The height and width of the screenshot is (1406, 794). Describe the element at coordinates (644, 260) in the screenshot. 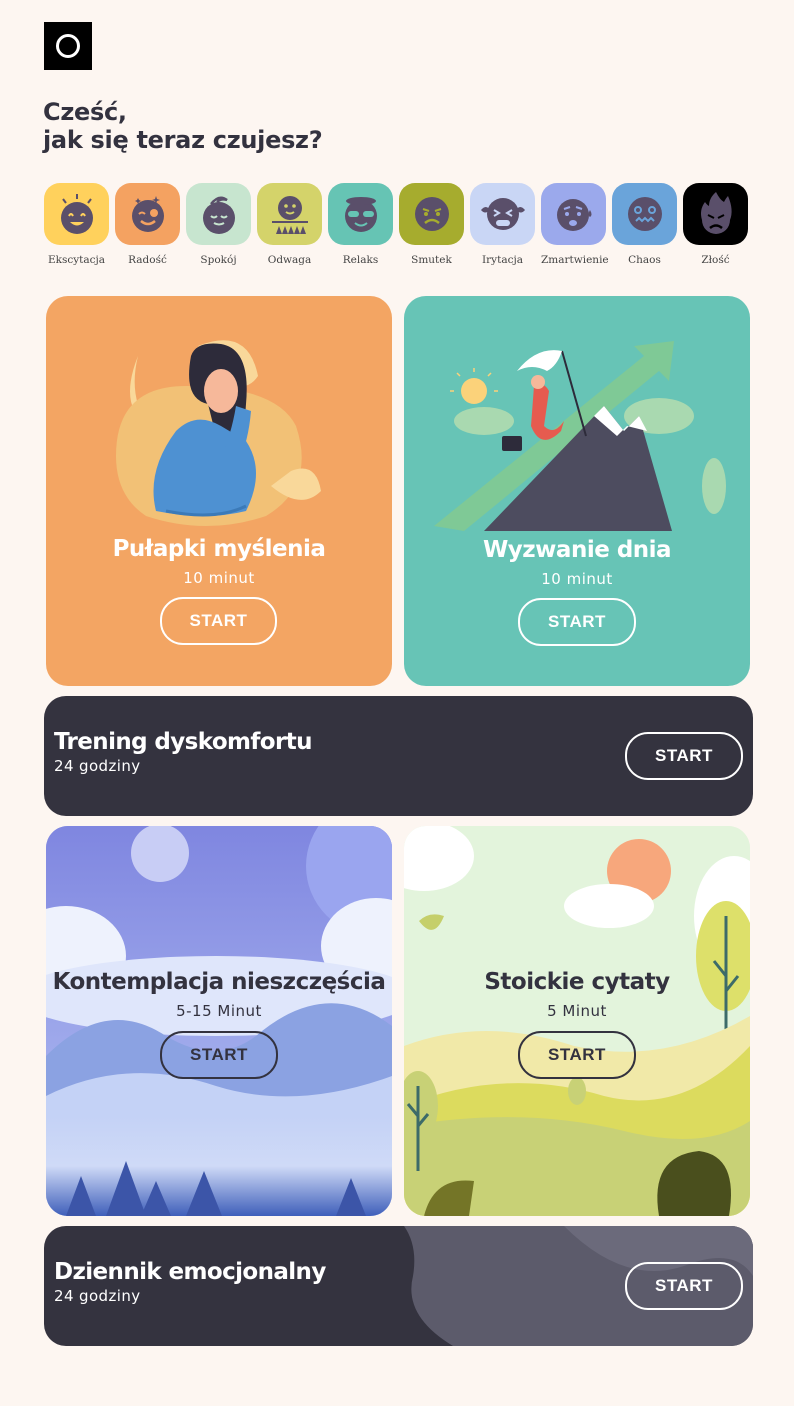

I see `mood-label: Chaos` at that location.